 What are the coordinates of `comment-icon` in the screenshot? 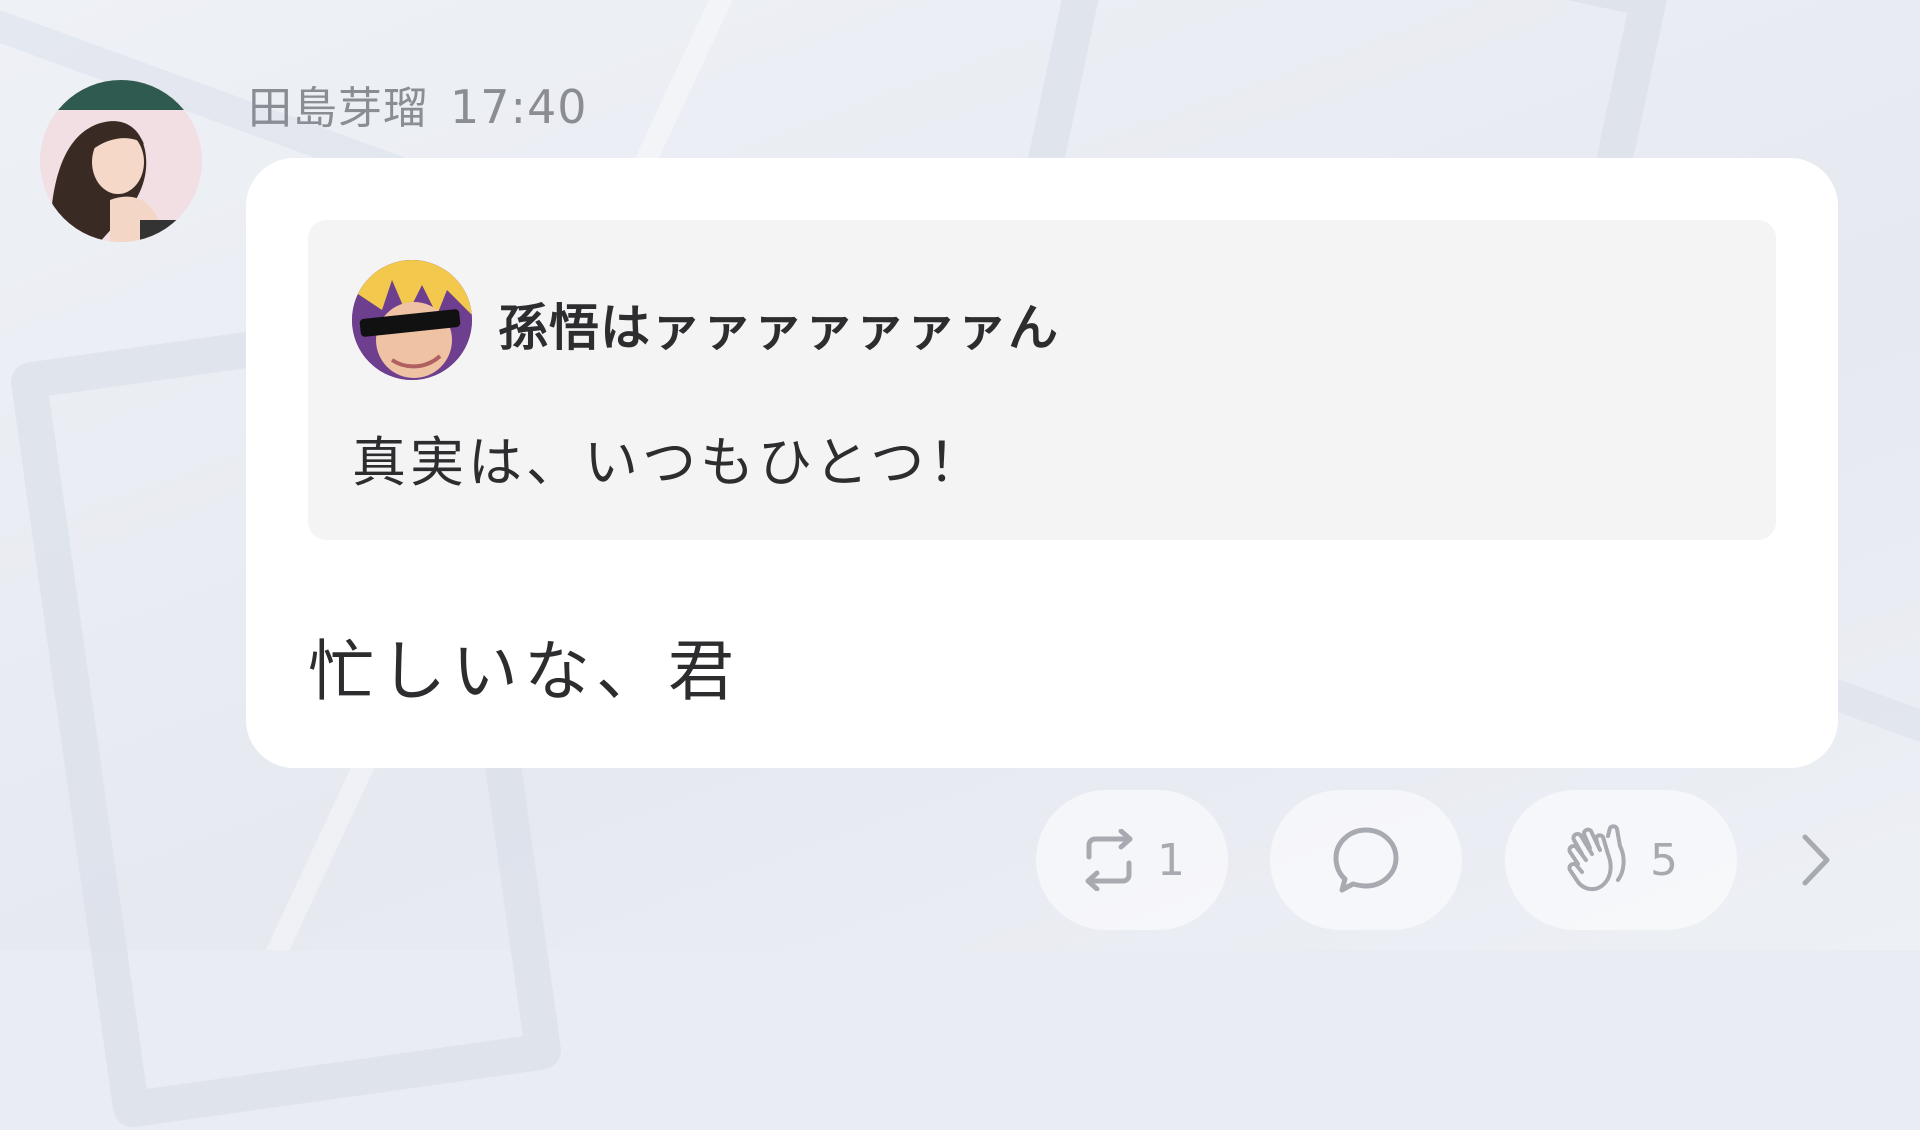 It's located at (1366, 860).